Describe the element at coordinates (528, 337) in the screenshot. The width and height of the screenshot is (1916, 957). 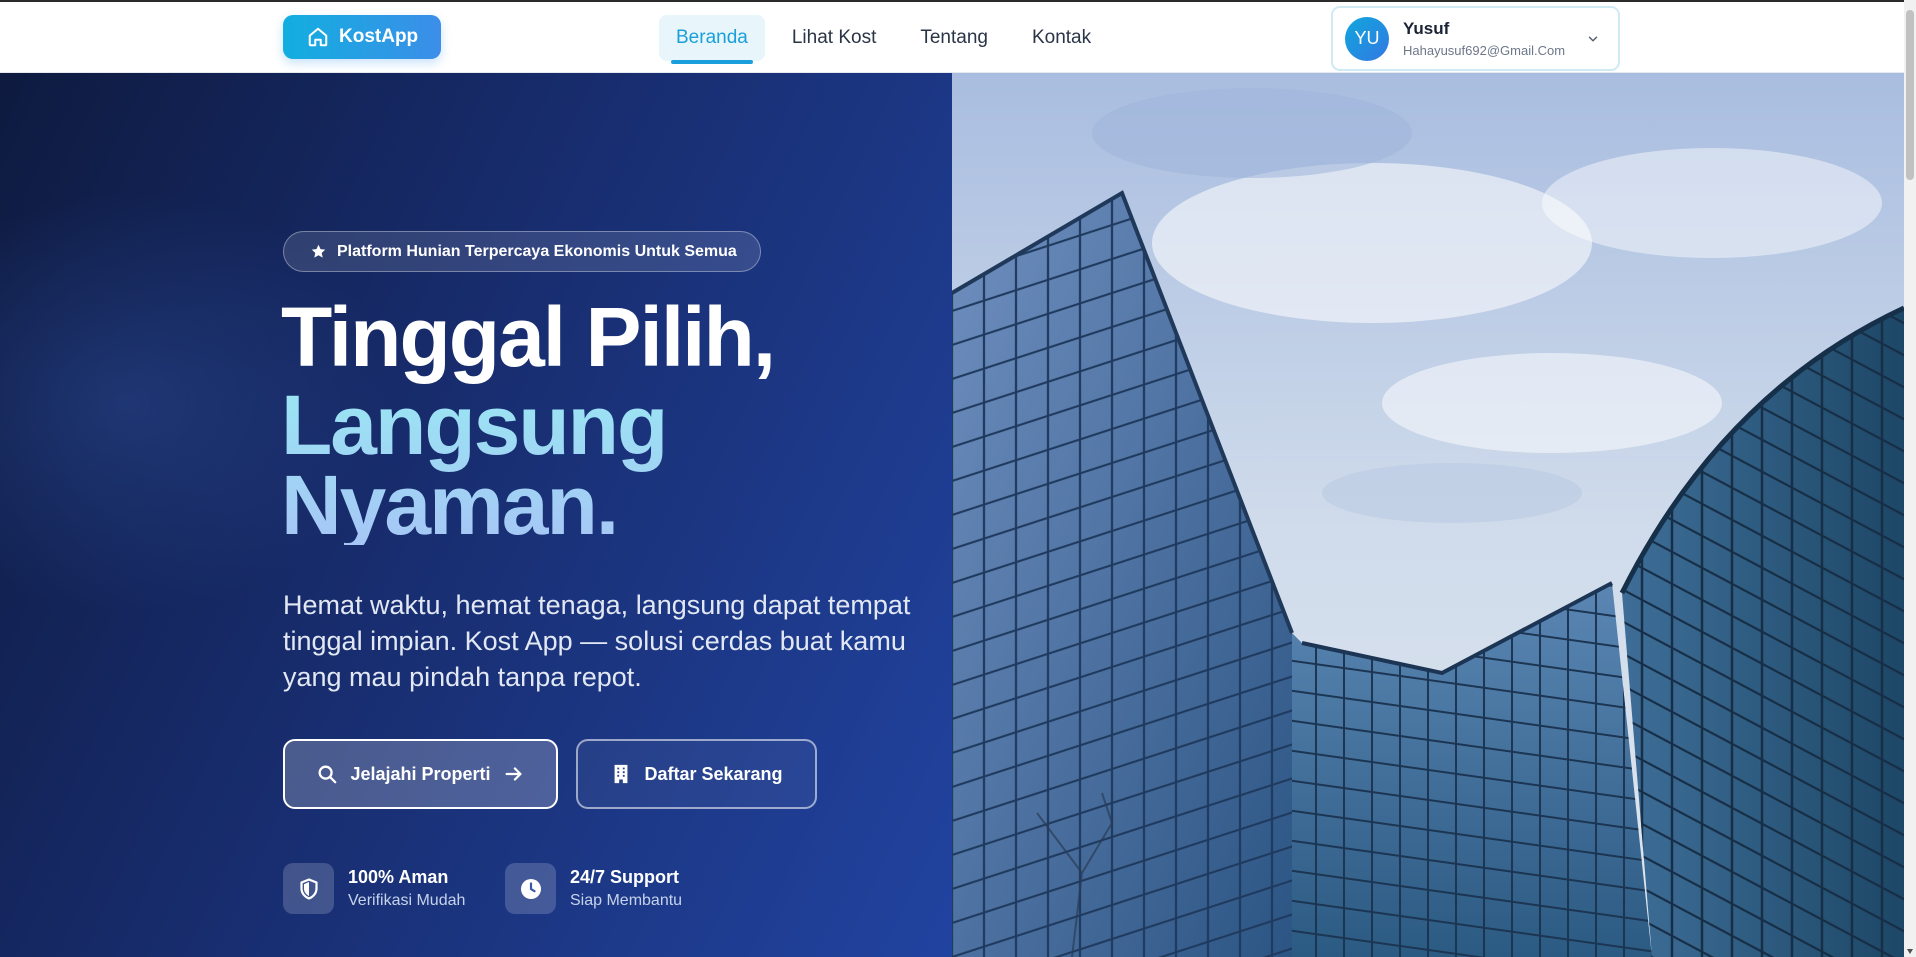
I see `hero-title-line-1: Tinggal Pilih,` at that location.